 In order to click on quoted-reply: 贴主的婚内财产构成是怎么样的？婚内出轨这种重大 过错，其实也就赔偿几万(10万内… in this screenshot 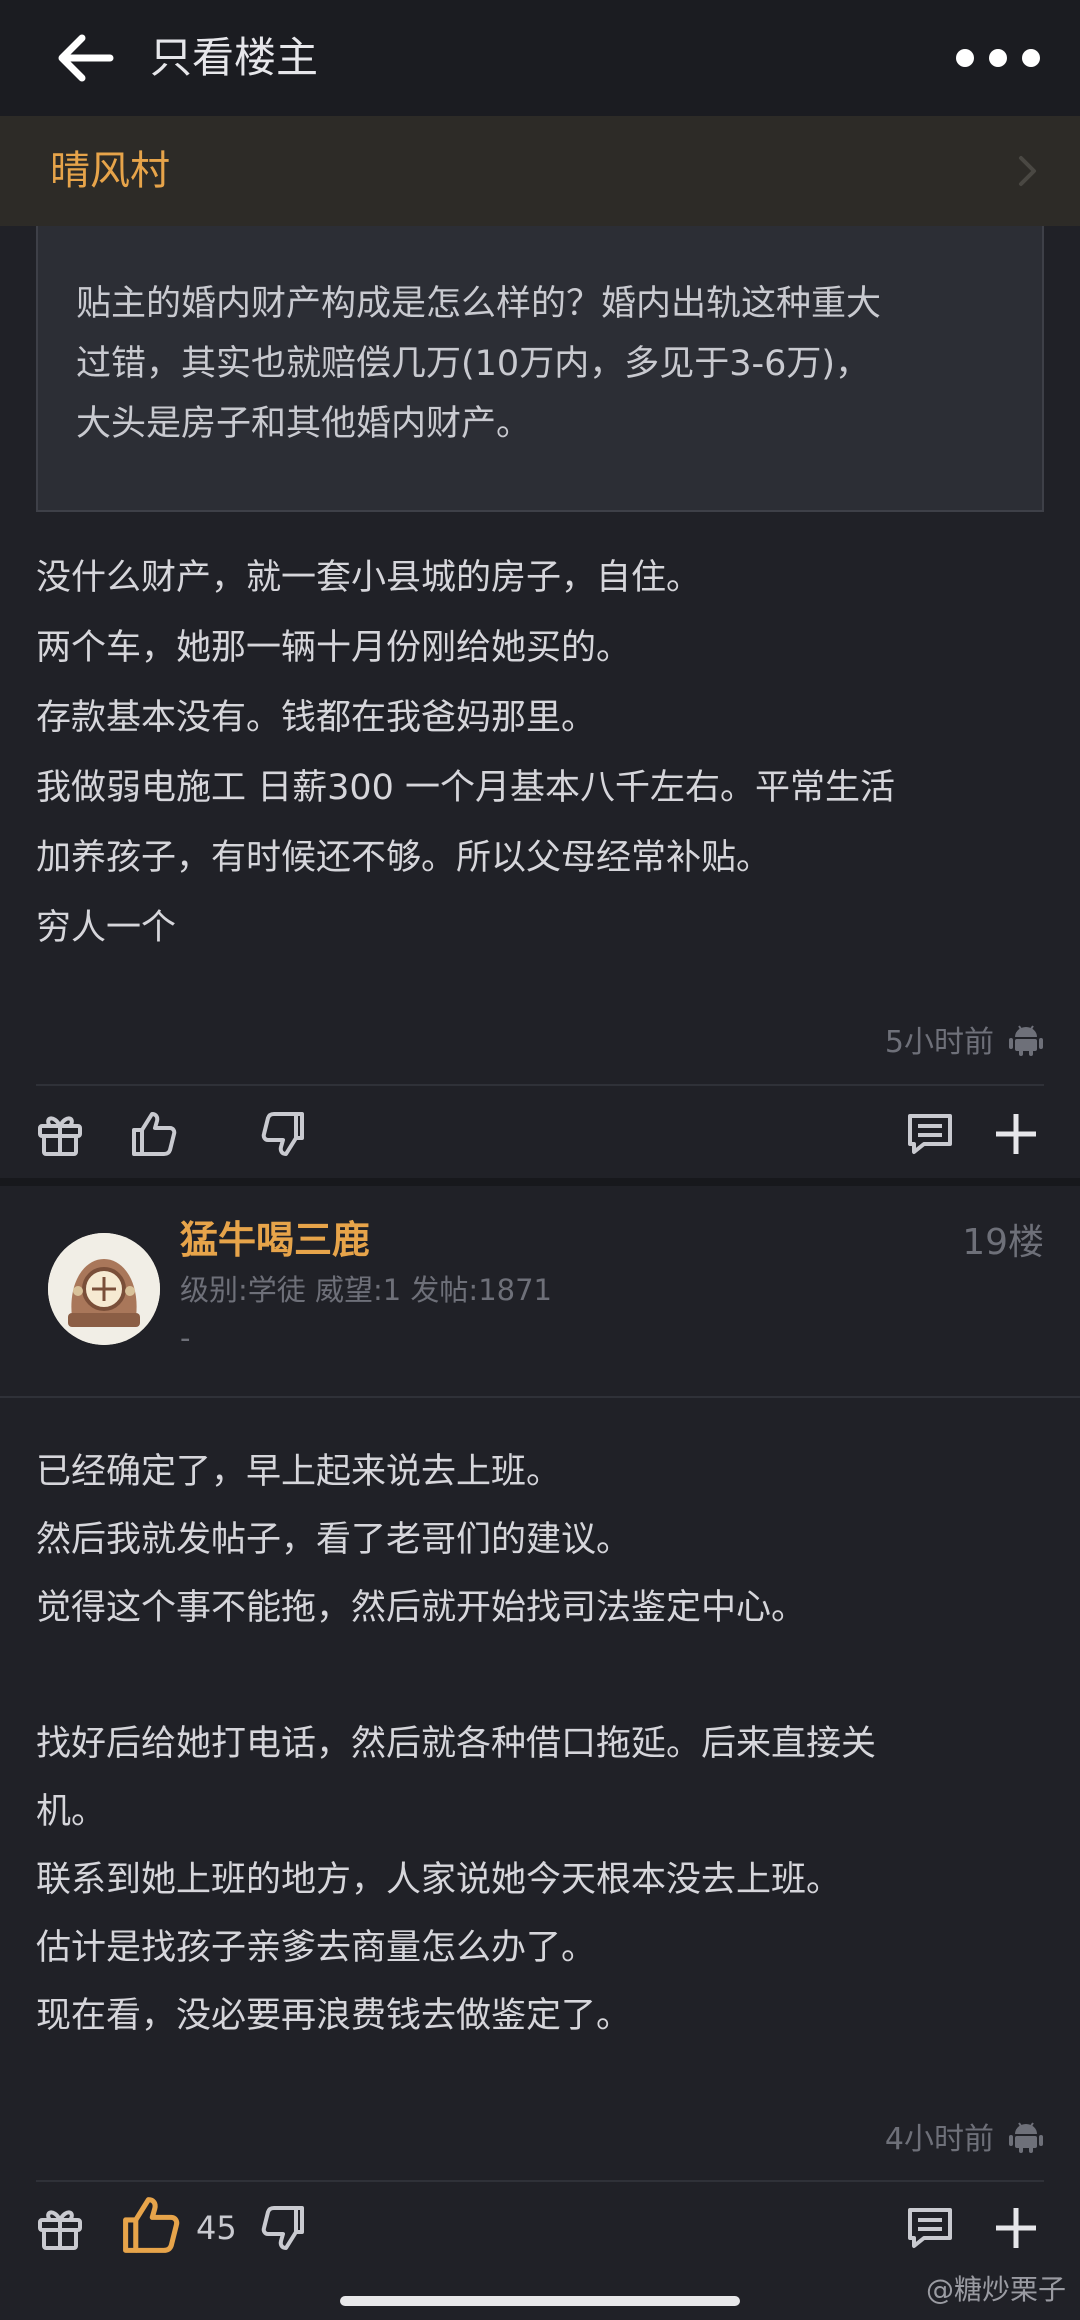, I will do `click(540, 369)`.